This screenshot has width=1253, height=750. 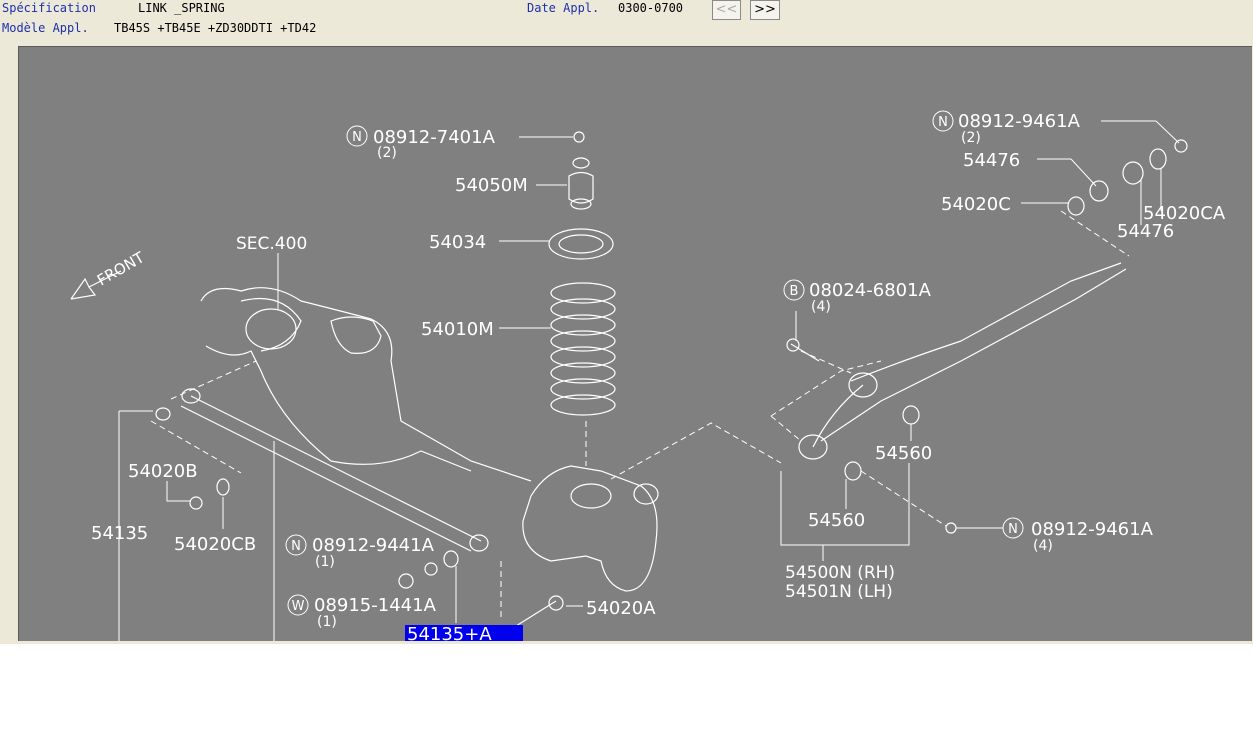 I want to click on part-08912-9461A-bottom: 08912-9461A, so click(x=1092, y=529).